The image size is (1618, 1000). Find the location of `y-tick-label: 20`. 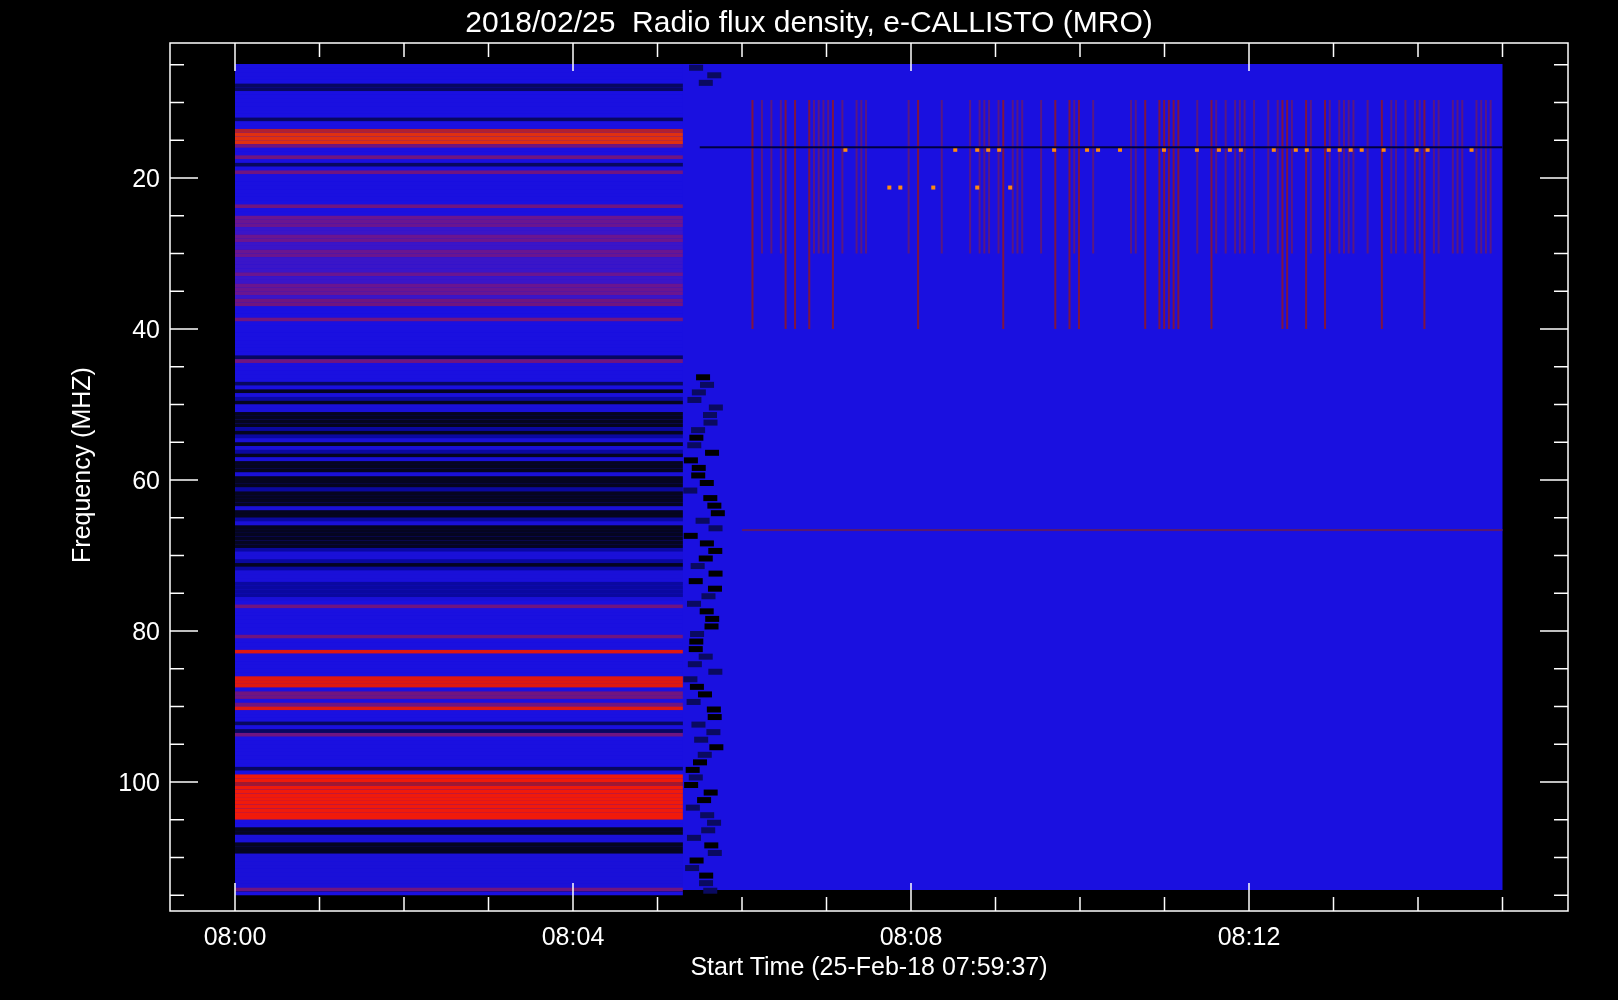

y-tick-label: 20 is located at coordinates (146, 178).